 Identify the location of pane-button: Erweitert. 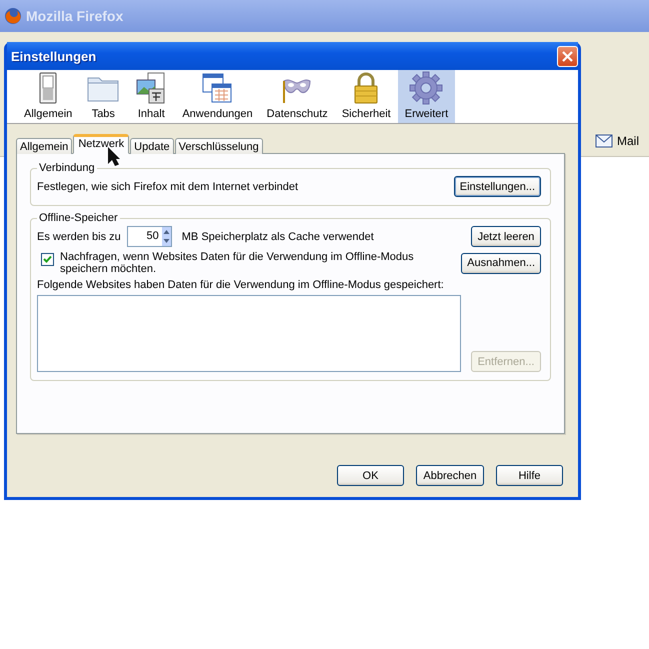
(427, 96).